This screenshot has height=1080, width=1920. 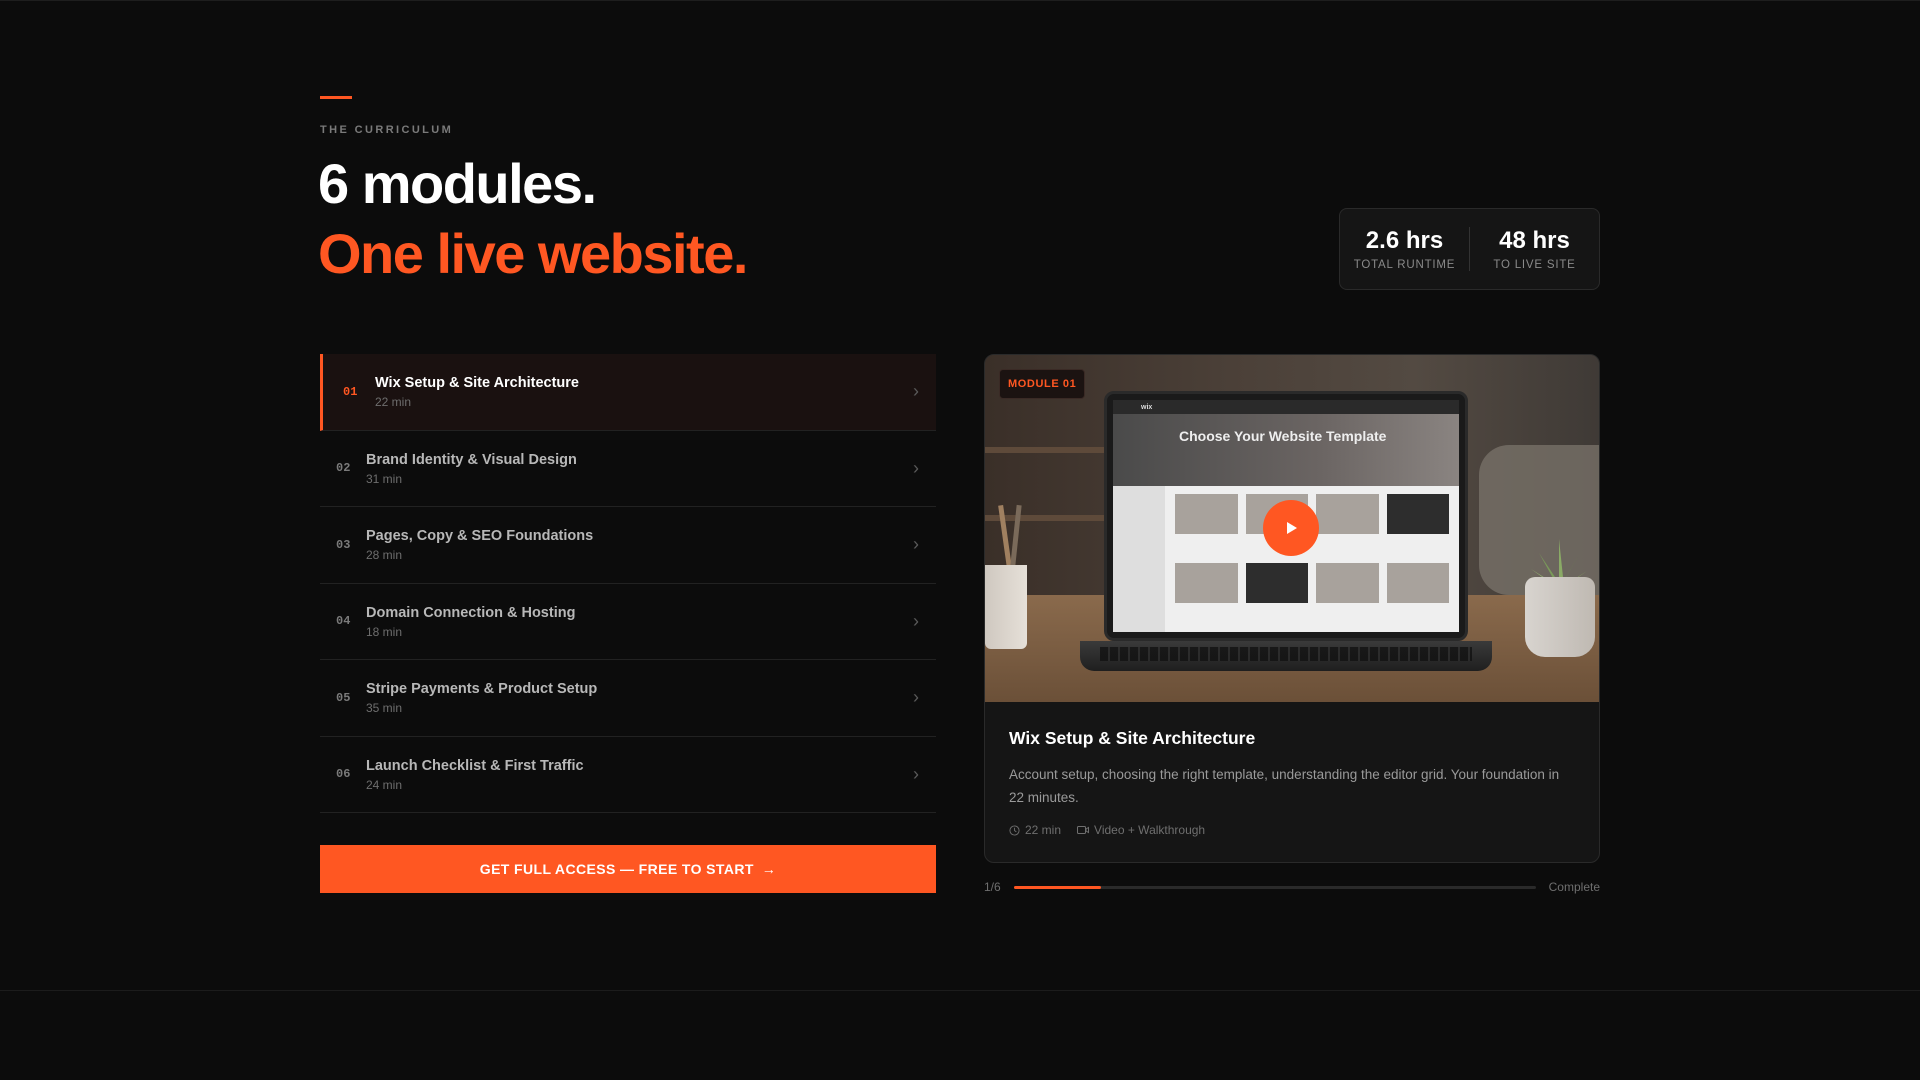 I want to click on module-title: Stripe Payments & Product Setup, so click(x=482, y=689).